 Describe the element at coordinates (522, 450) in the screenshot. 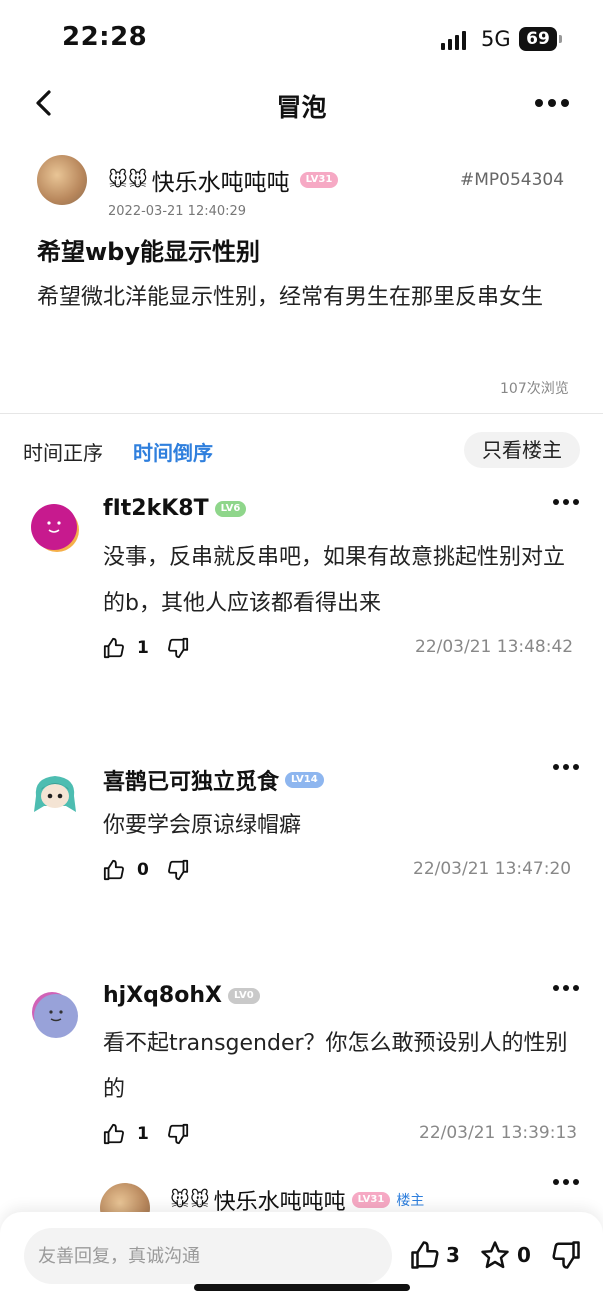

I see `only-op-button: 只看楼主` at that location.